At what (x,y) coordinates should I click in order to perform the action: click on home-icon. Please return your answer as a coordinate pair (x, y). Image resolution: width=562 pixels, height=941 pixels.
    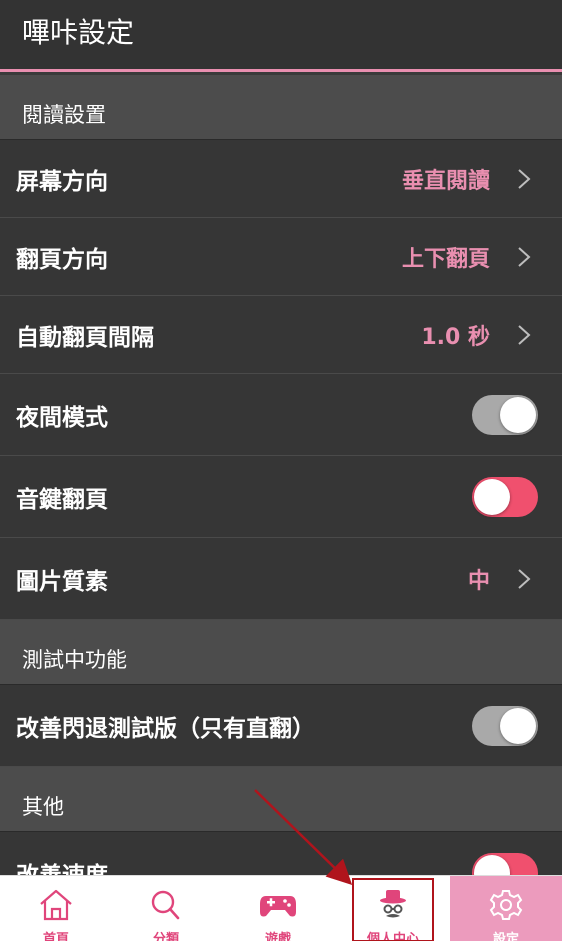
    Looking at the image, I should click on (56, 905).